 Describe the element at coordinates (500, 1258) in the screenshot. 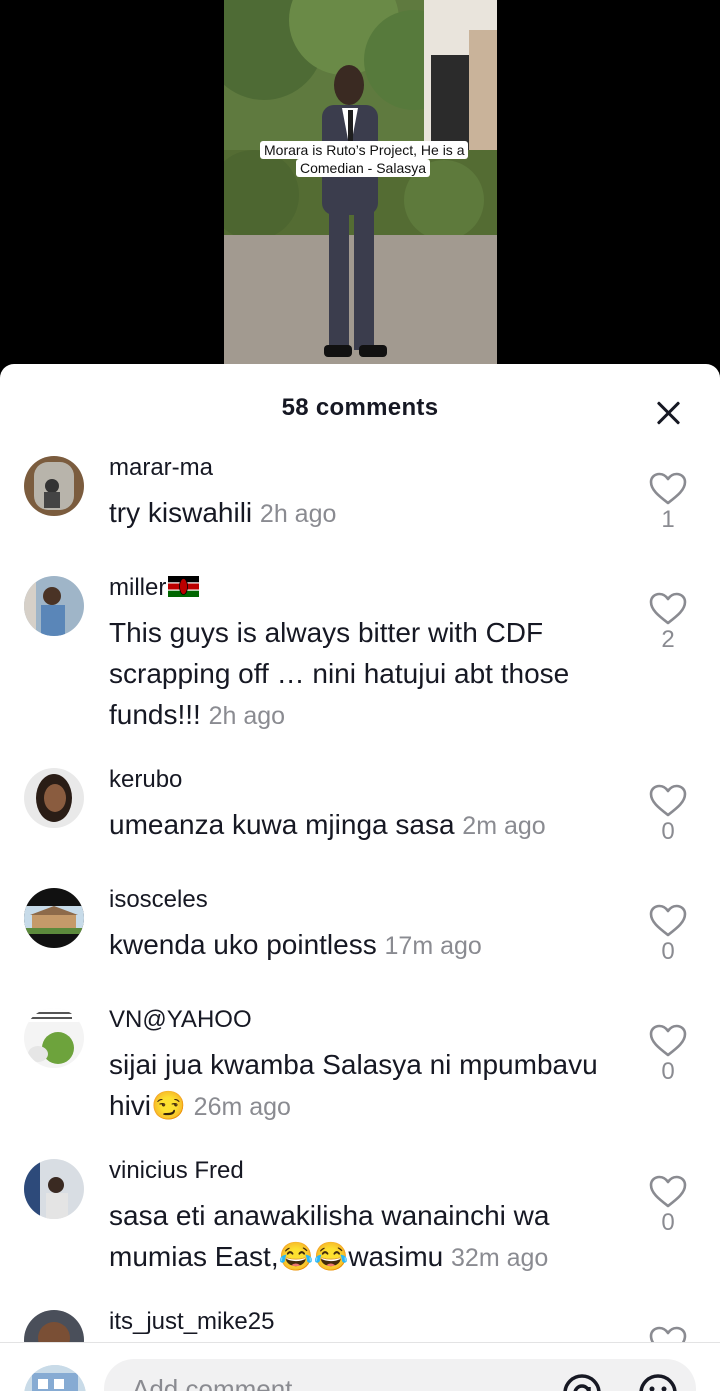

I see `comment-time: 32m ago` at that location.